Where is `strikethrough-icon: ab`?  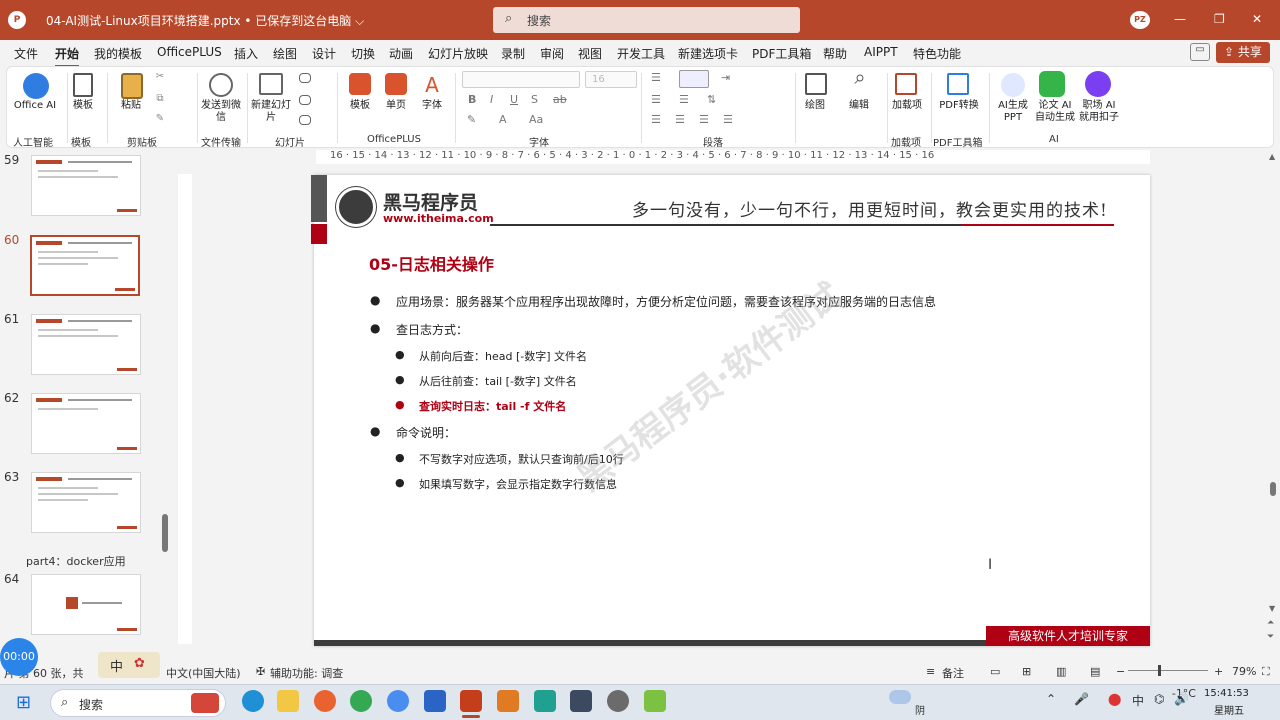 strikethrough-icon: ab is located at coordinates (560, 99).